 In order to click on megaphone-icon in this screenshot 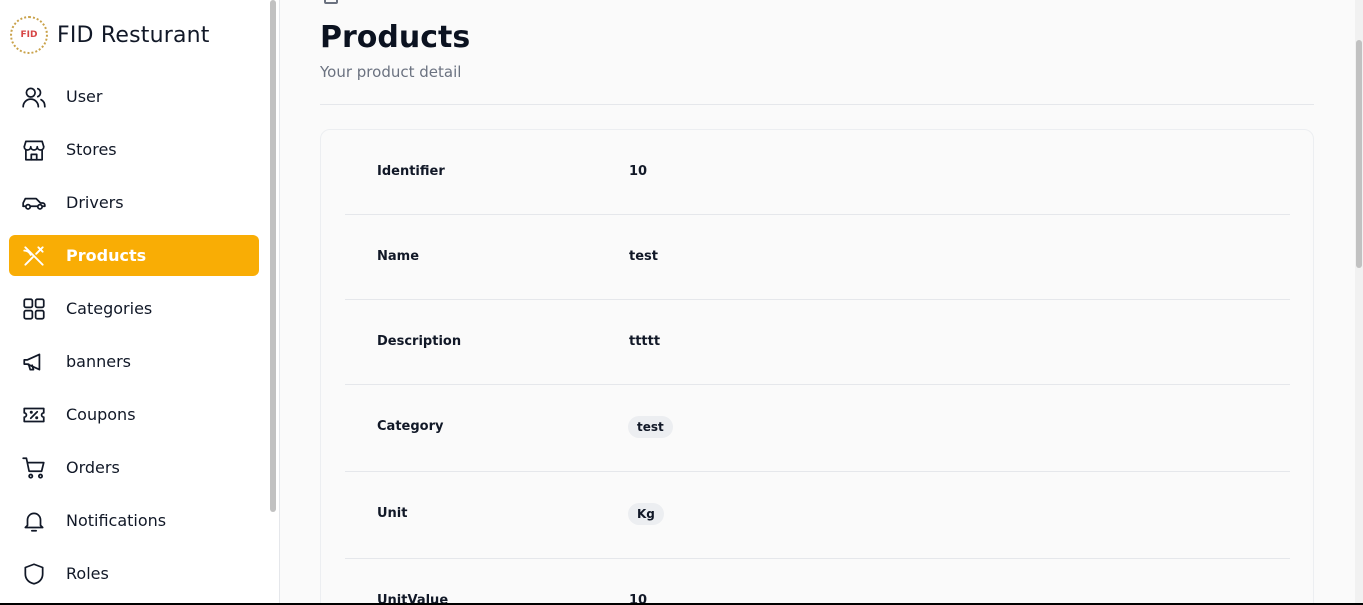, I will do `click(34, 362)`.